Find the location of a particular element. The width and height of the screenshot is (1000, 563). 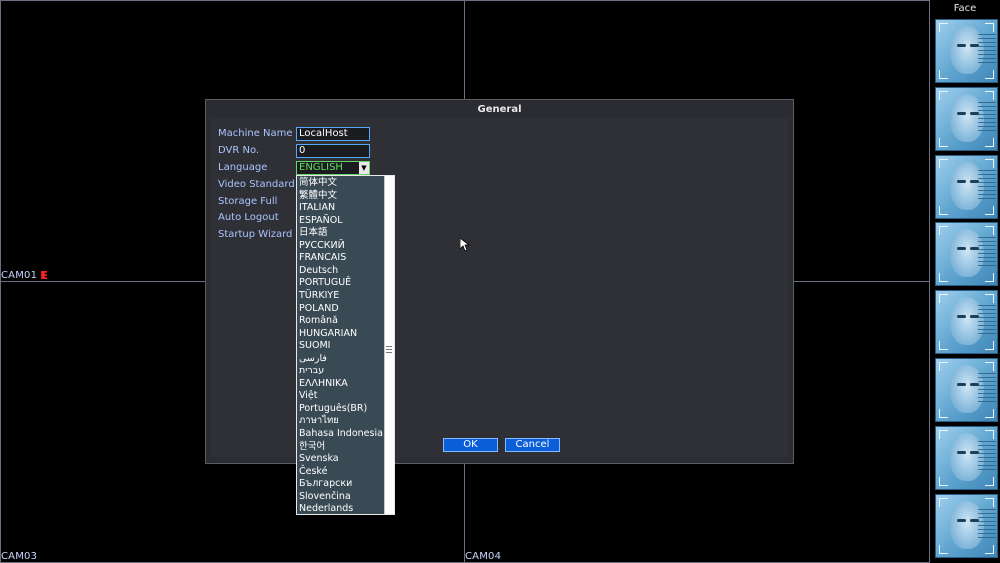

language-option: 한국어 is located at coordinates (312, 447).